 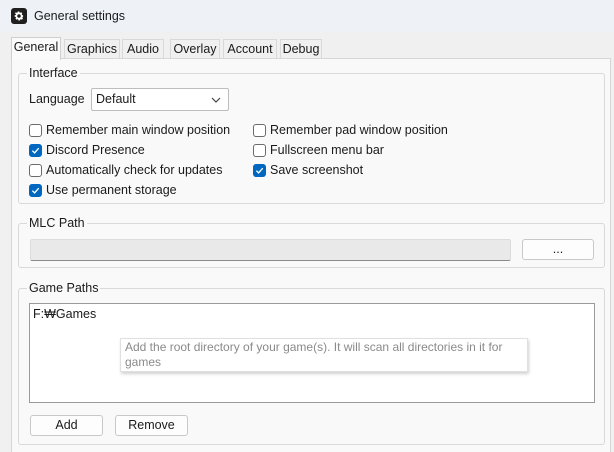 I want to click on tab-audio: Audio, so click(x=143, y=49).